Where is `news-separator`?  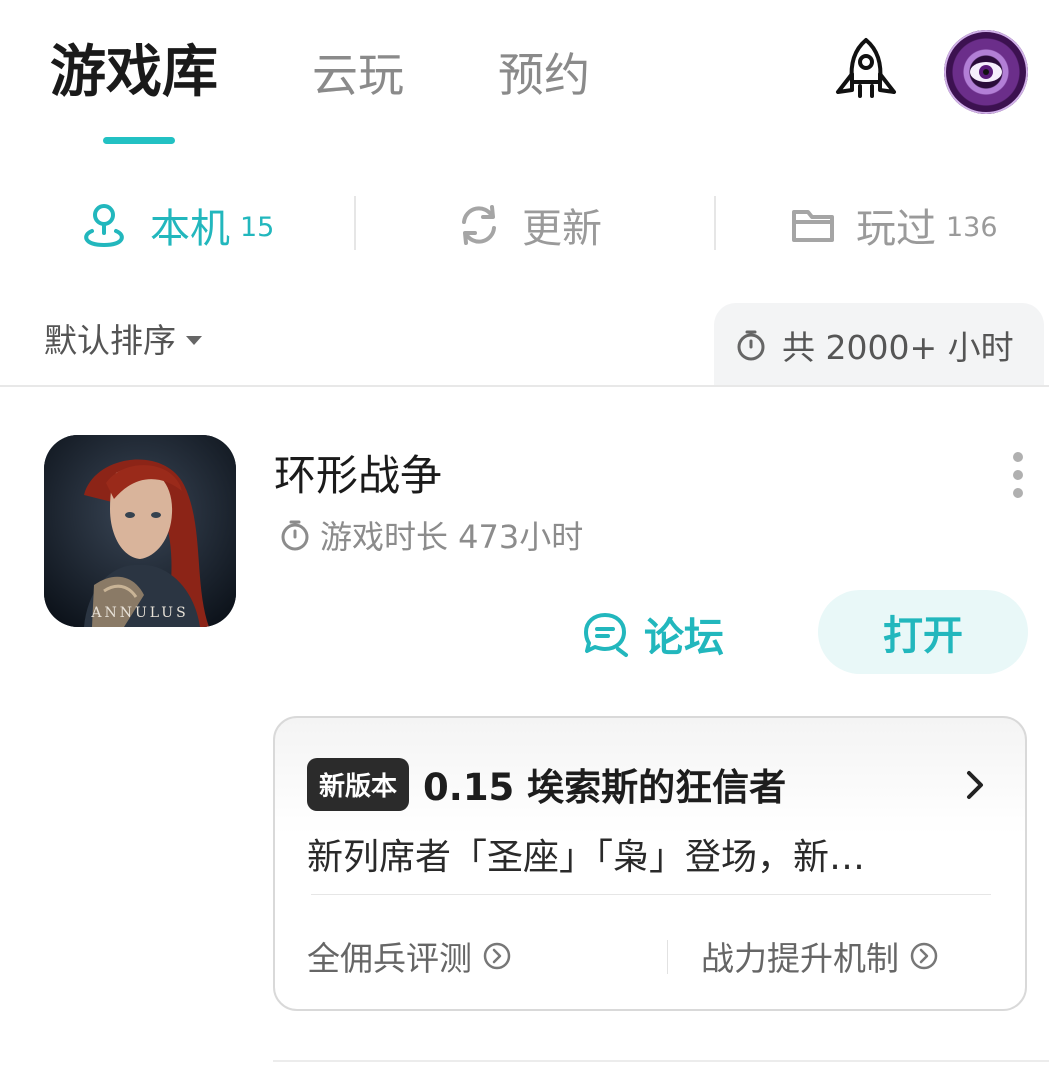 news-separator is located at coordinates (651, 894).